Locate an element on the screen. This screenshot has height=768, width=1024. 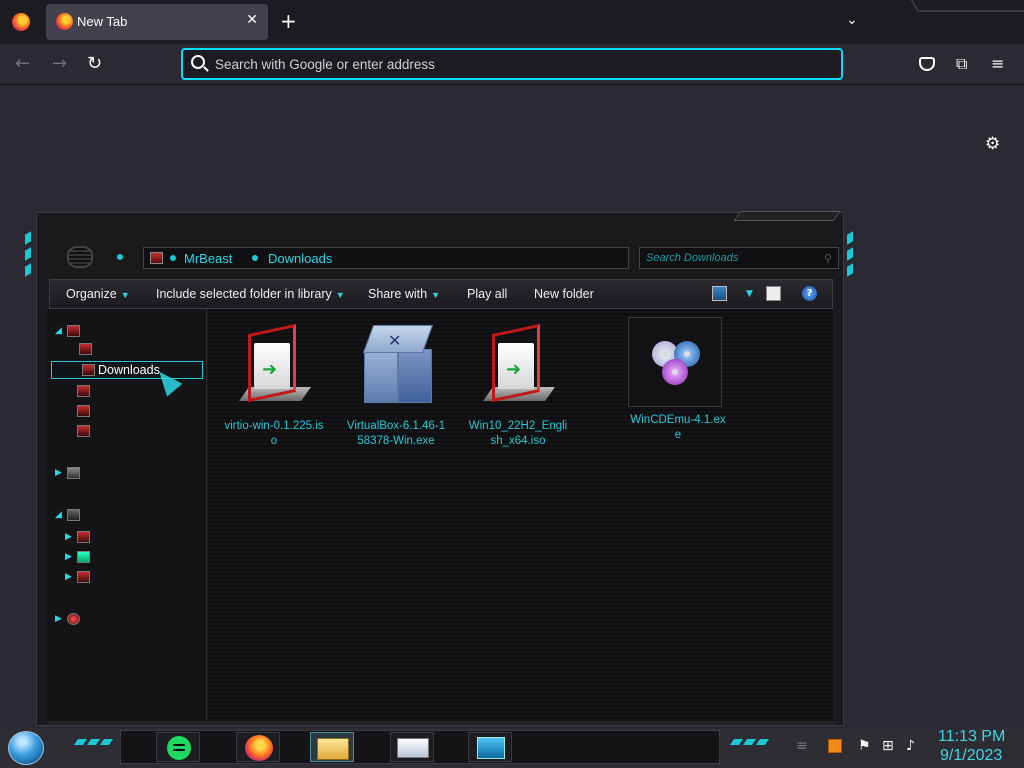
show-hidden-icons-icon: ≡ is located at coordinates (802, 746).